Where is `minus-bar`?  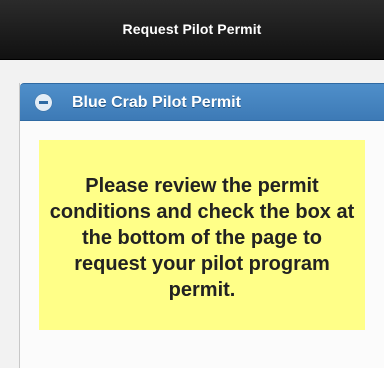
minus-bar is located at coordinates (43, 102).